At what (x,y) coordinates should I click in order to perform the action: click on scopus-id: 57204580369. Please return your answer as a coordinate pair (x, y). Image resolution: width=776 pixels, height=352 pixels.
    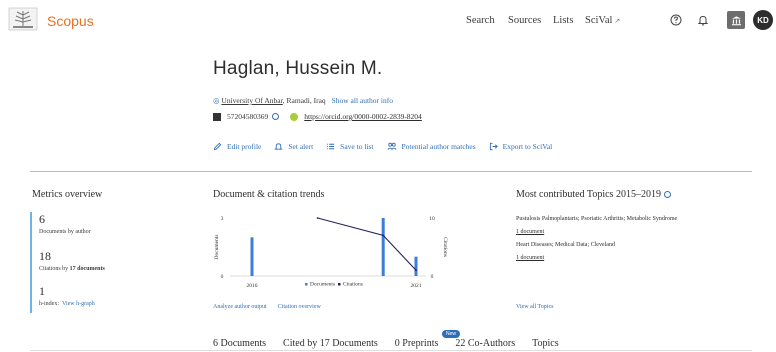
    Looking at the image, I should click on (248, 116).